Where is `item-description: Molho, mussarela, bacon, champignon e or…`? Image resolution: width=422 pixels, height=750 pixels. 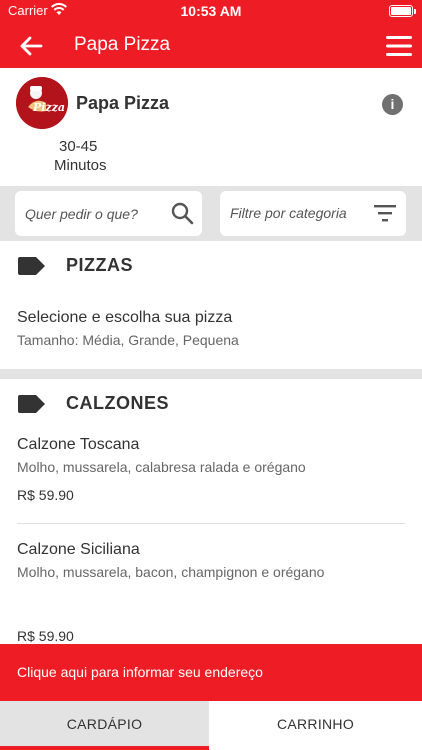 item-description: Molho, mussarela, bacon, champignon e or… is located at coordinates (171, 572).